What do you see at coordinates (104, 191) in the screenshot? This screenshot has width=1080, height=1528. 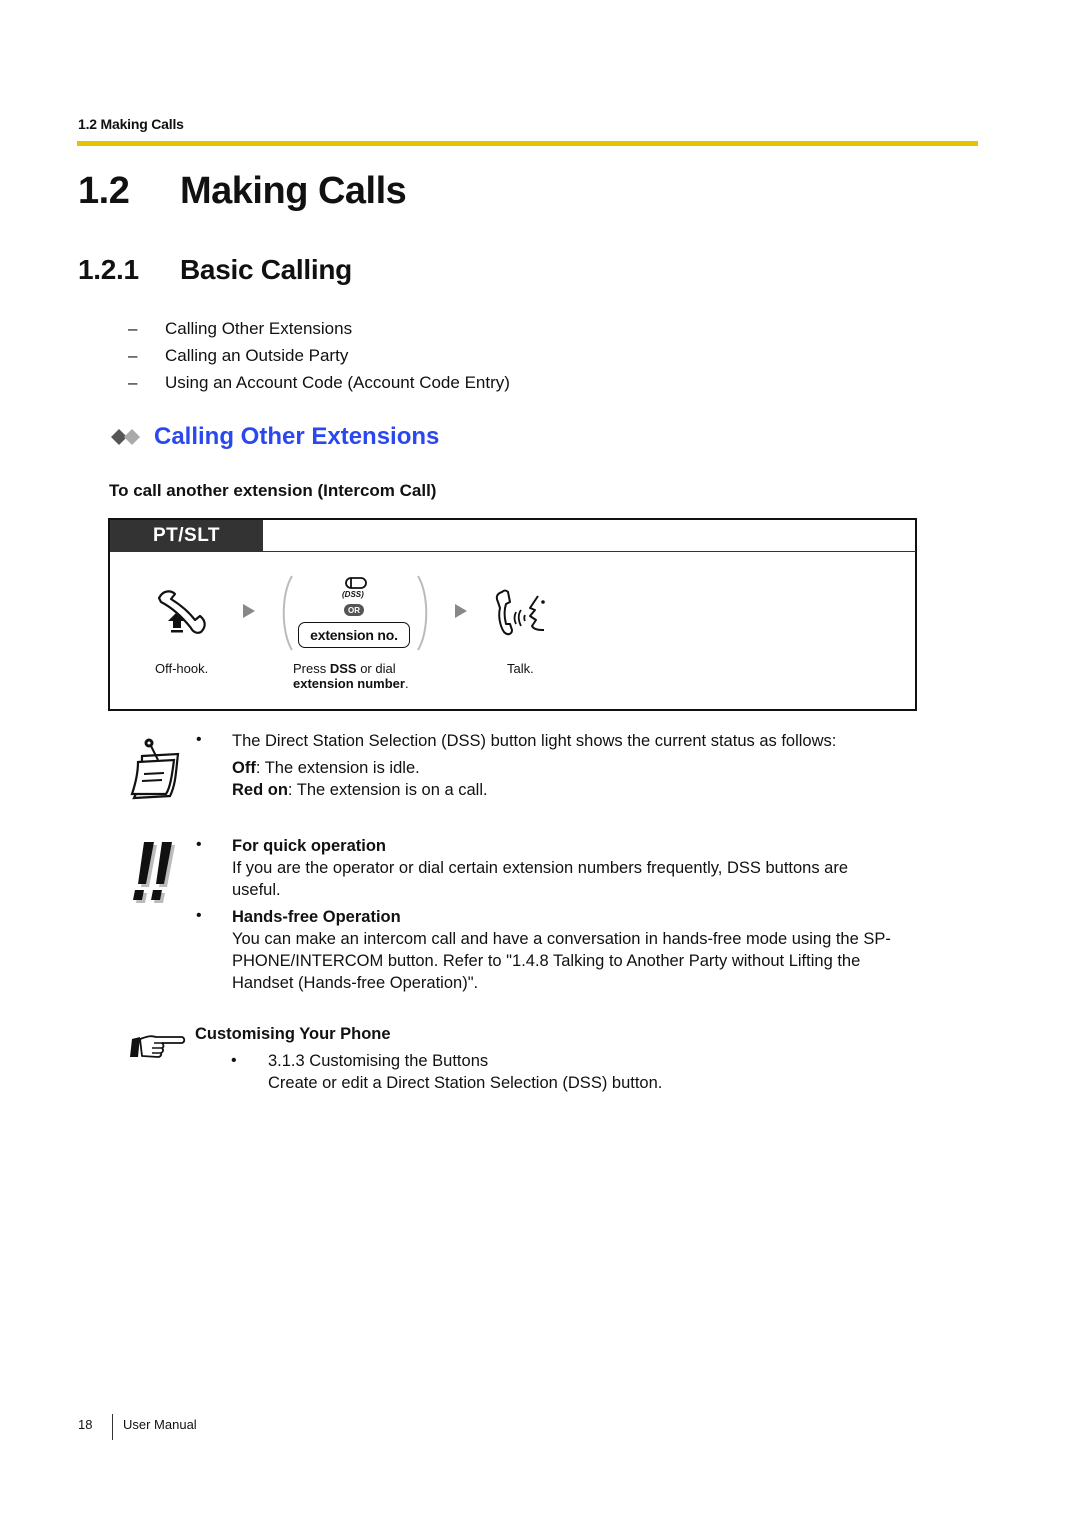 I see `section-number: 1.2` at bounding box center [104, 191].